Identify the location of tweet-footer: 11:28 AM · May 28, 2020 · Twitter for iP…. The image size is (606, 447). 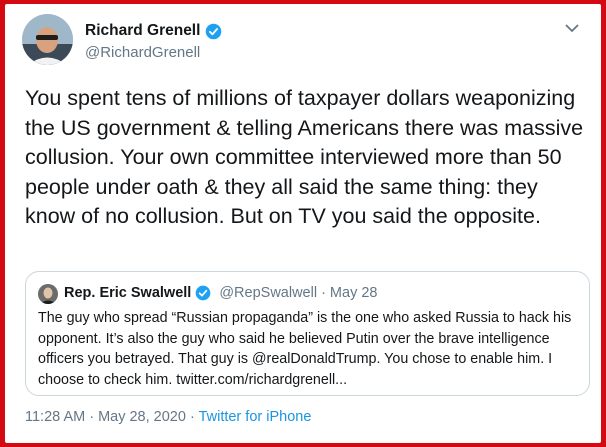
(168, 417).